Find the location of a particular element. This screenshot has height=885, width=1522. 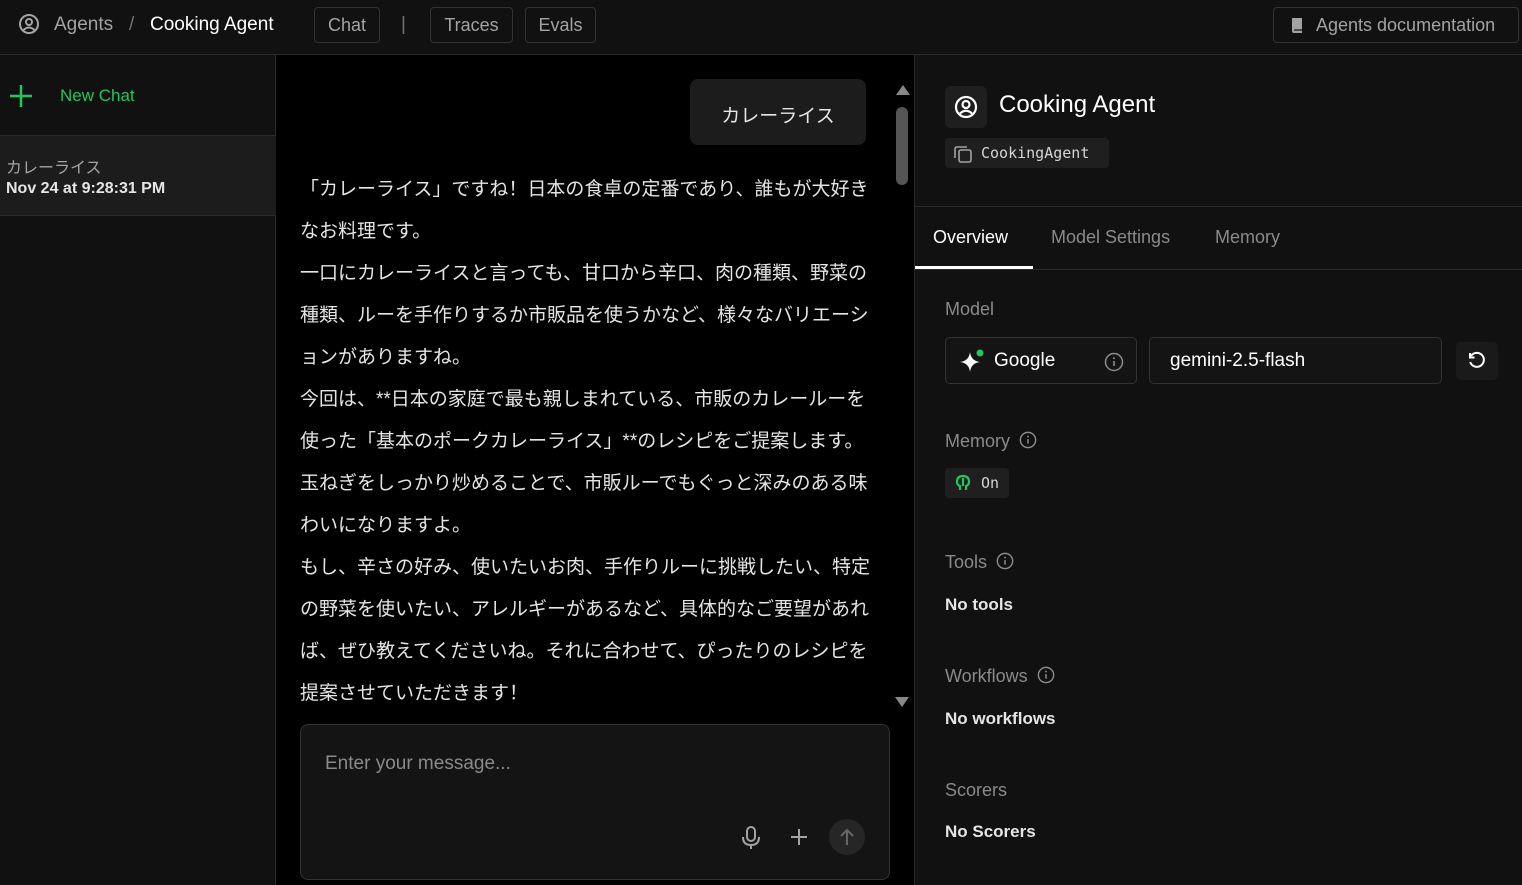

scrollbar-thumb is located at coordinates (902, 146).